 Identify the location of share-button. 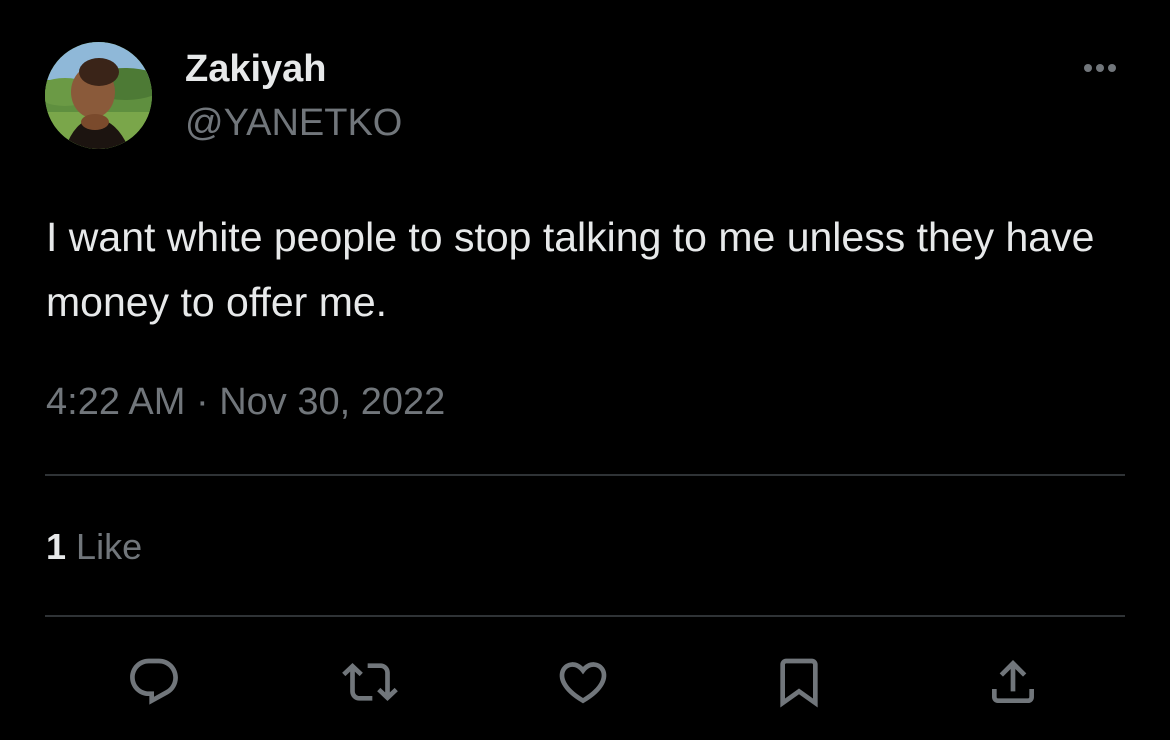
(1013, 682).